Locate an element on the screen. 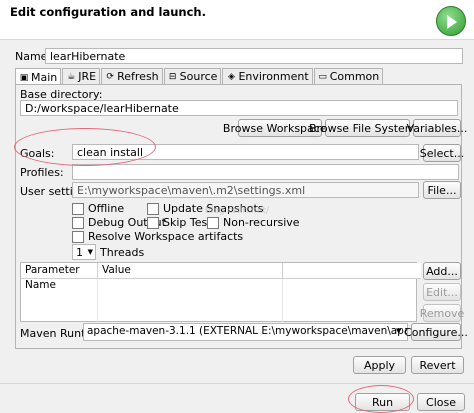 This screenshot has width=474, height=413. profiles-label: Profiles: is located at coordinates (42, 172).